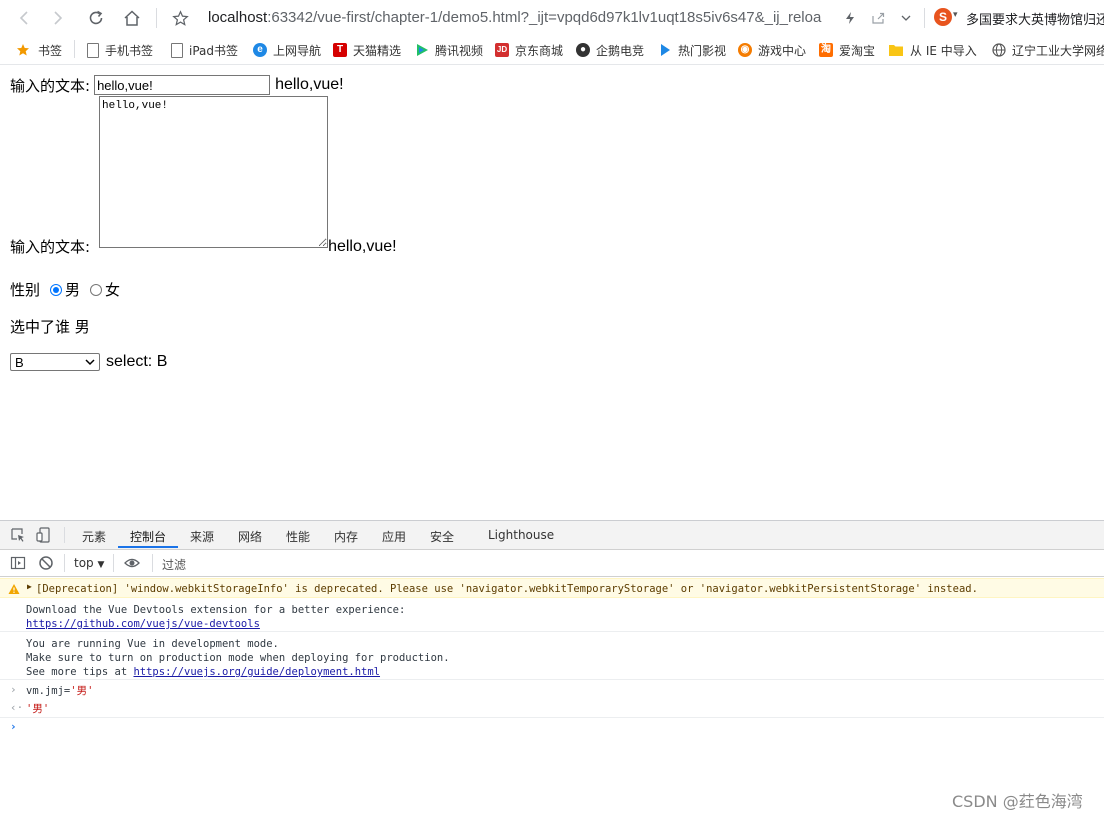 The height and width of the screenshot is (817, 1104). I want to click on bookmark-item-nav: e 上网导航, so click(287, 50).